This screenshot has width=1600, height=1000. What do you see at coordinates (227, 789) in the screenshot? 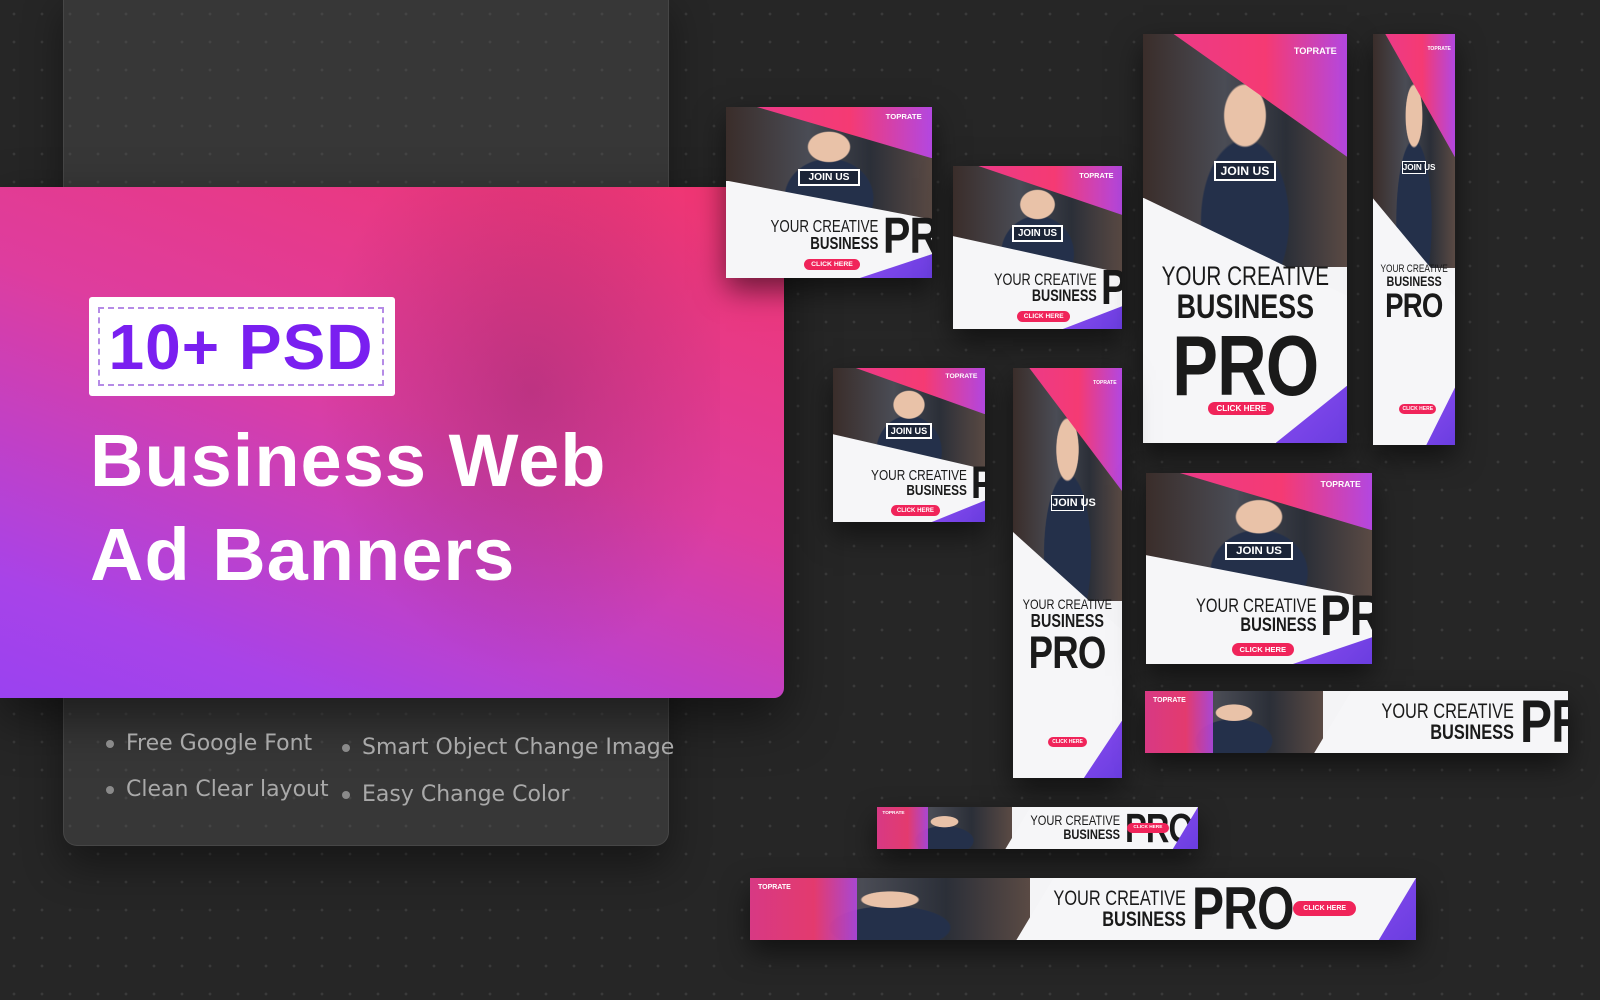
I see `feature-label: Clean Clear layout` at bounding box center [227, 789].